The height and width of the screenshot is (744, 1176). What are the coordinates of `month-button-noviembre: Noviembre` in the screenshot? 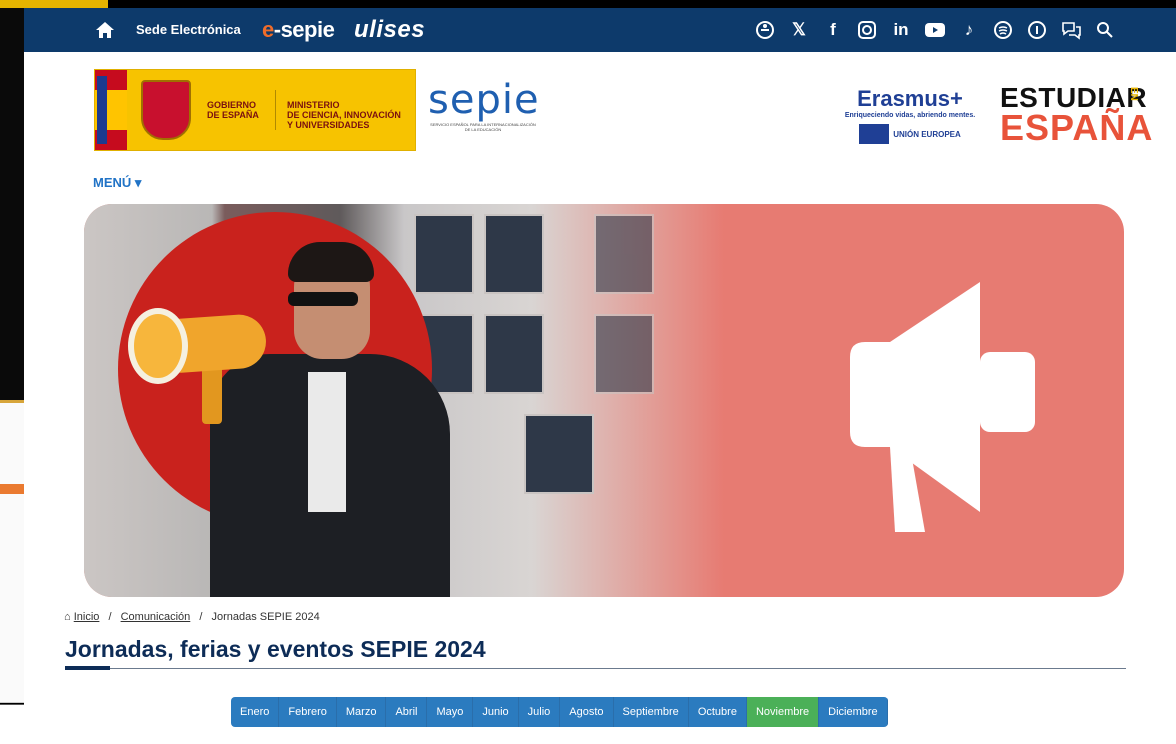 It's located at (783, 712).